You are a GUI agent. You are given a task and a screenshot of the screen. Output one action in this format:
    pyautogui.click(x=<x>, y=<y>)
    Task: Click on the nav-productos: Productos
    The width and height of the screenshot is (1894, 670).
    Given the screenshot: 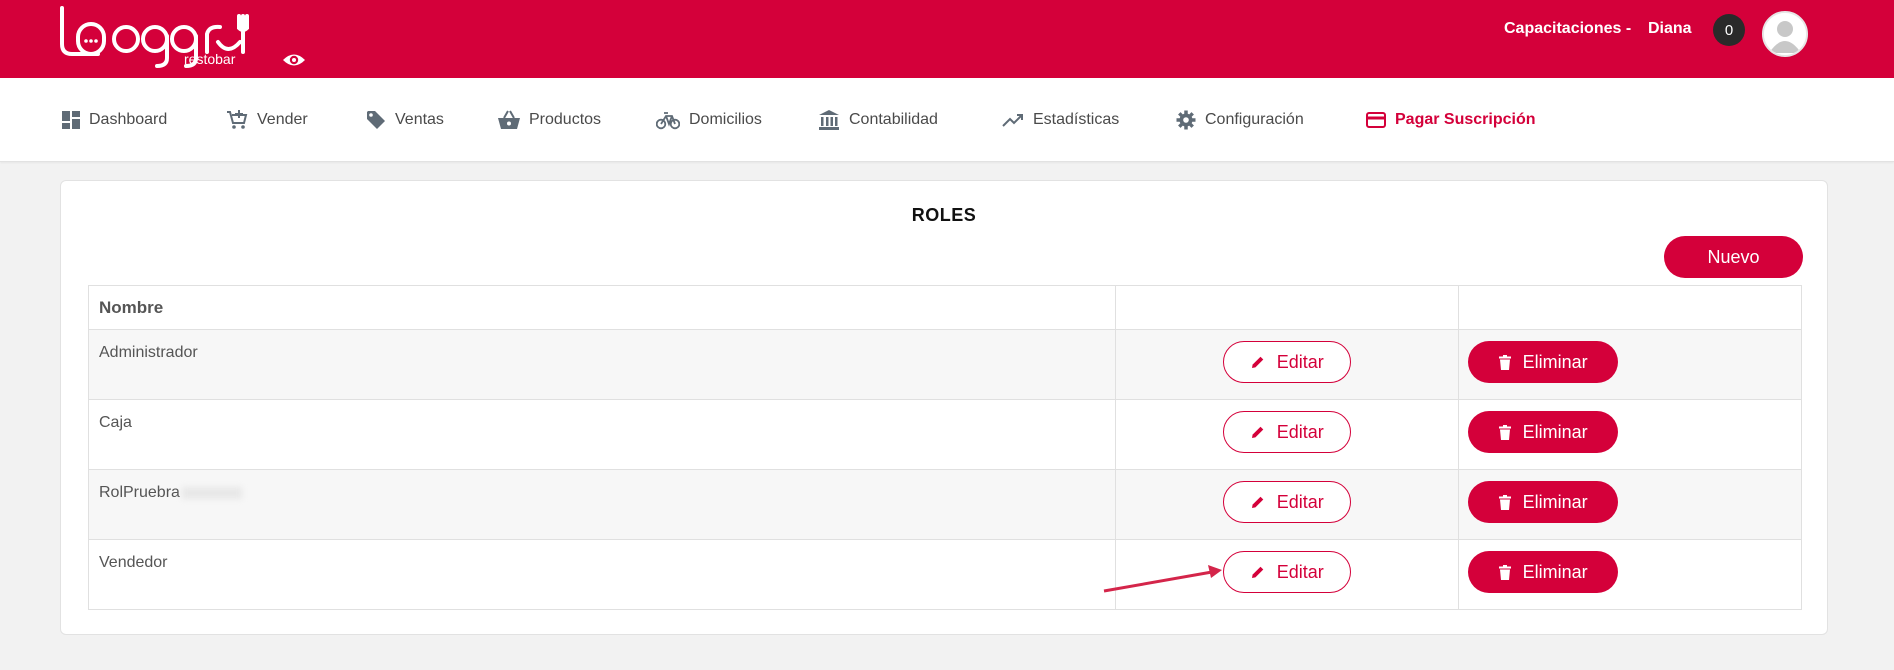 What is the action you would take?
    pyautogui.click(x=549, y=120)
    